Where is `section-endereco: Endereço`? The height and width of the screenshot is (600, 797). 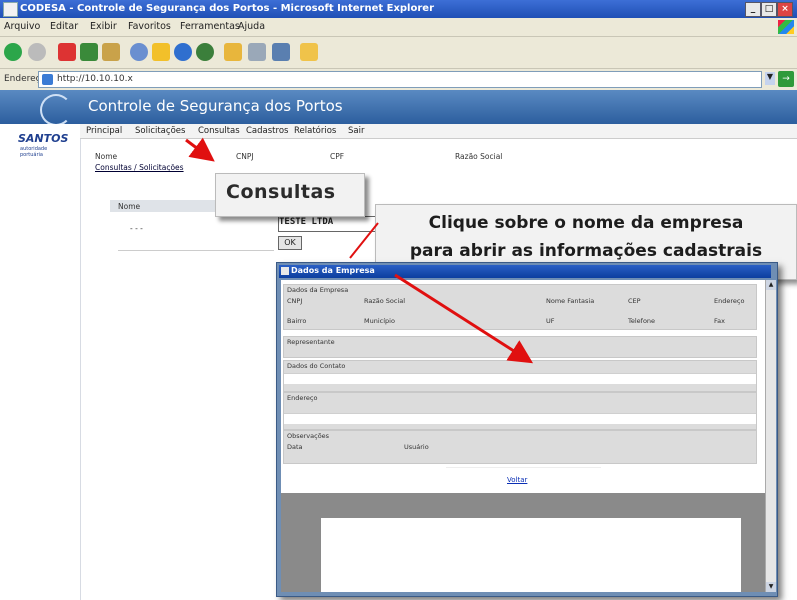
section-endereco: Endereço is located at coordinates (520, 411).